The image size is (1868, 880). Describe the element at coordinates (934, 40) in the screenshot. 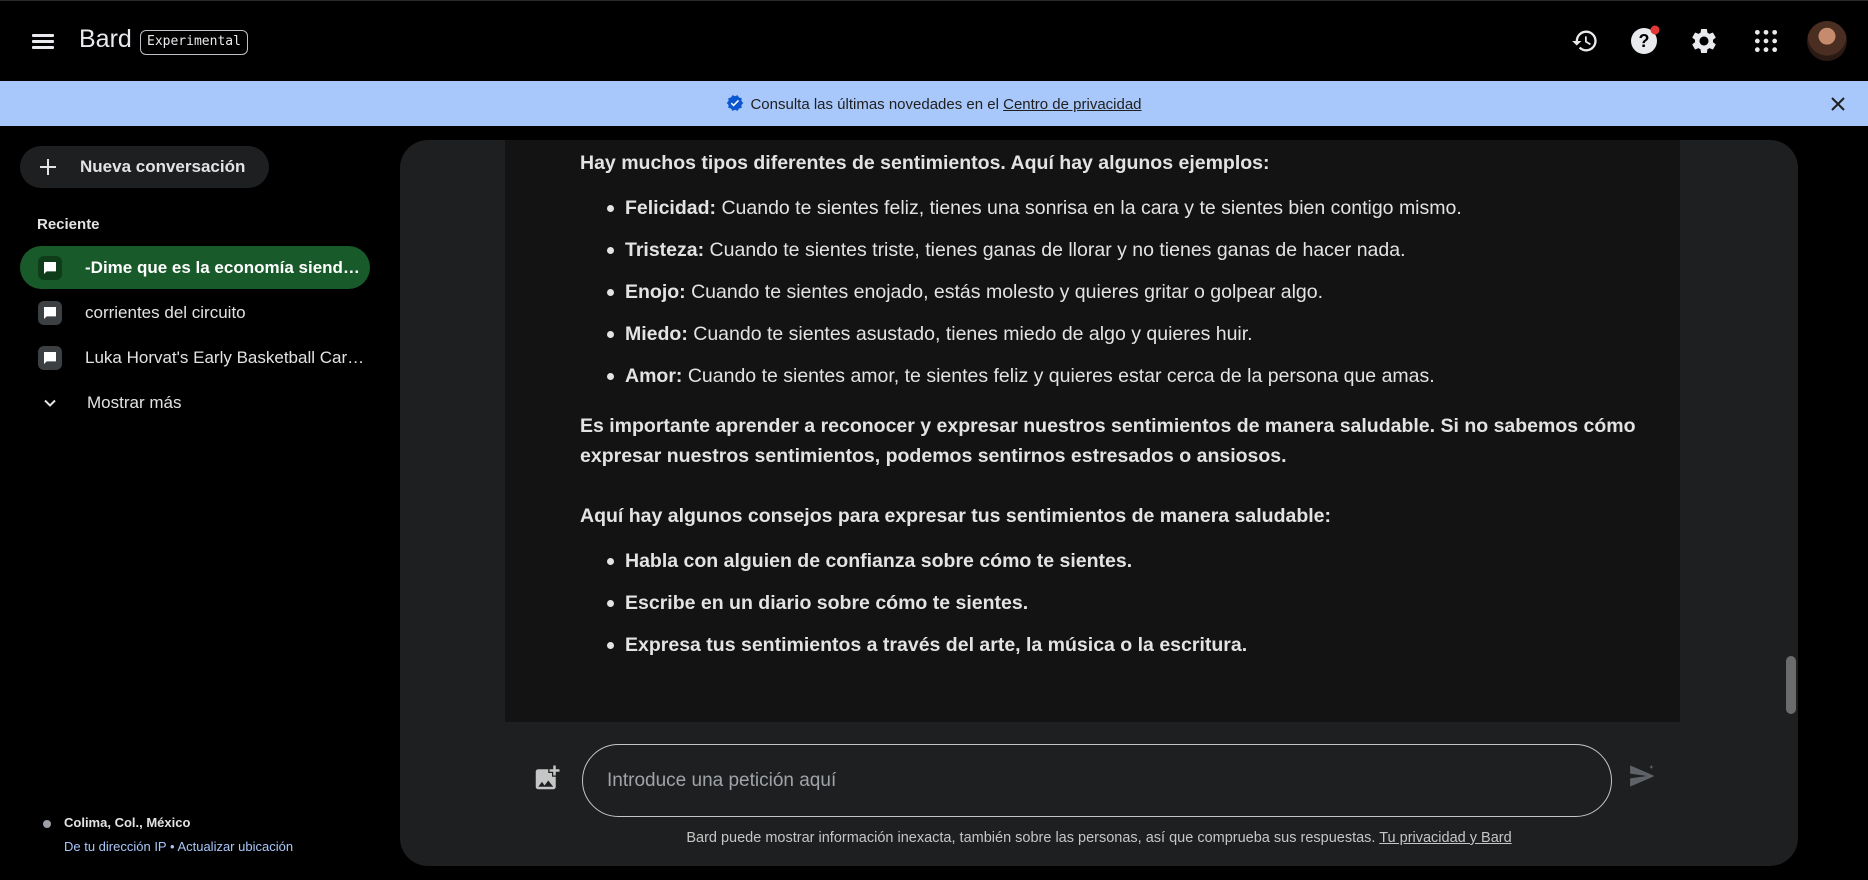

I see `top-bar: Bard Experimental ?` at that location.